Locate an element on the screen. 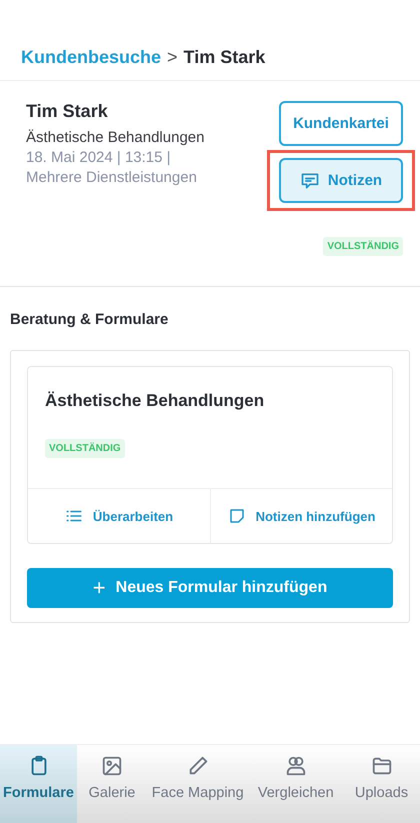 The width and height of the screenshot is (420, 823). add-notes-button: Notizen hinzufügen is located at coordinates (301, 516).